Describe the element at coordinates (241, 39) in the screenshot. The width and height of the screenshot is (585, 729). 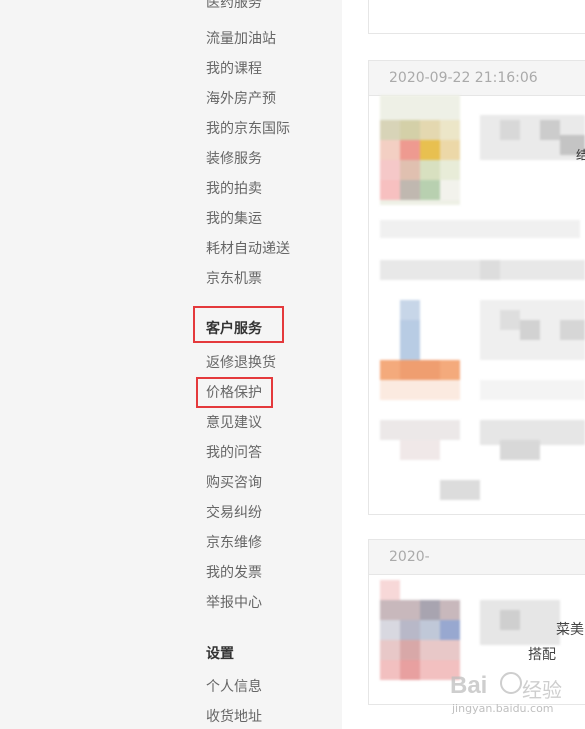
I see `sidebar-item-traffic: 流量加油站` at that location.